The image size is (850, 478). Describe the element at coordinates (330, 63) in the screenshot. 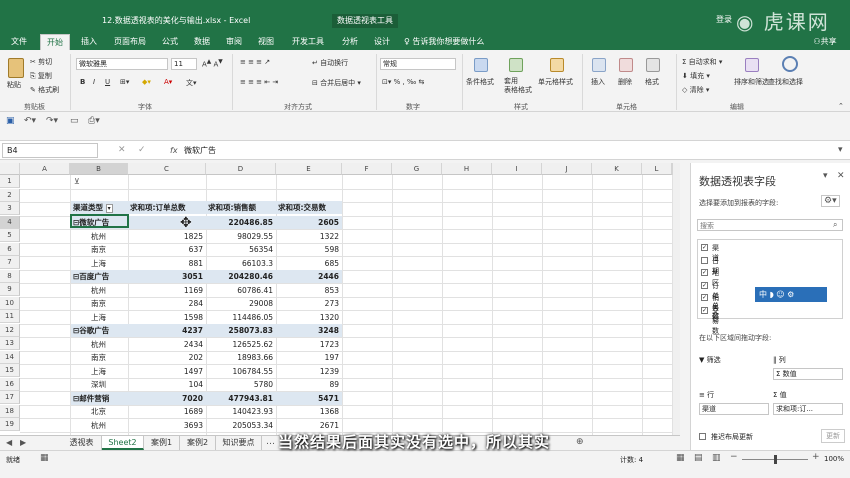

I see `wrap-text-button: ↵ 自动换行` at that location.